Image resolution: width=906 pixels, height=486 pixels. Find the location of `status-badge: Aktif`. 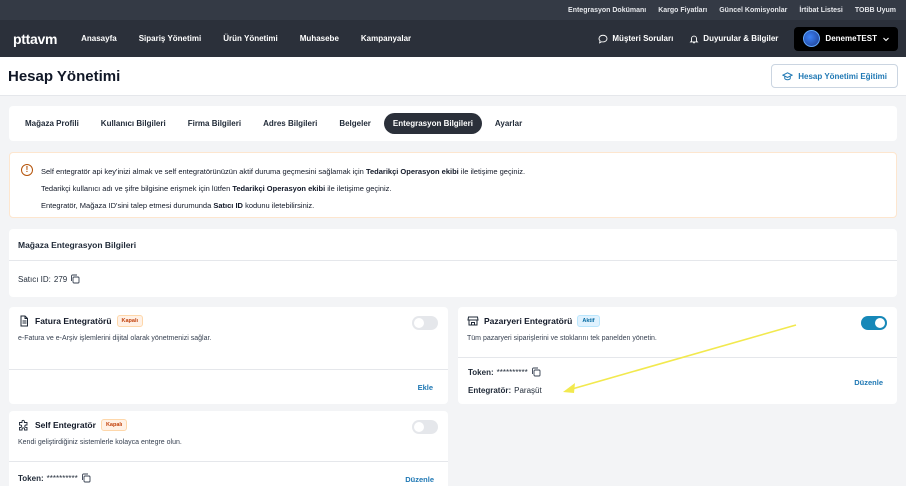

status-badge: Aktif is located at coordinates (588, 321).